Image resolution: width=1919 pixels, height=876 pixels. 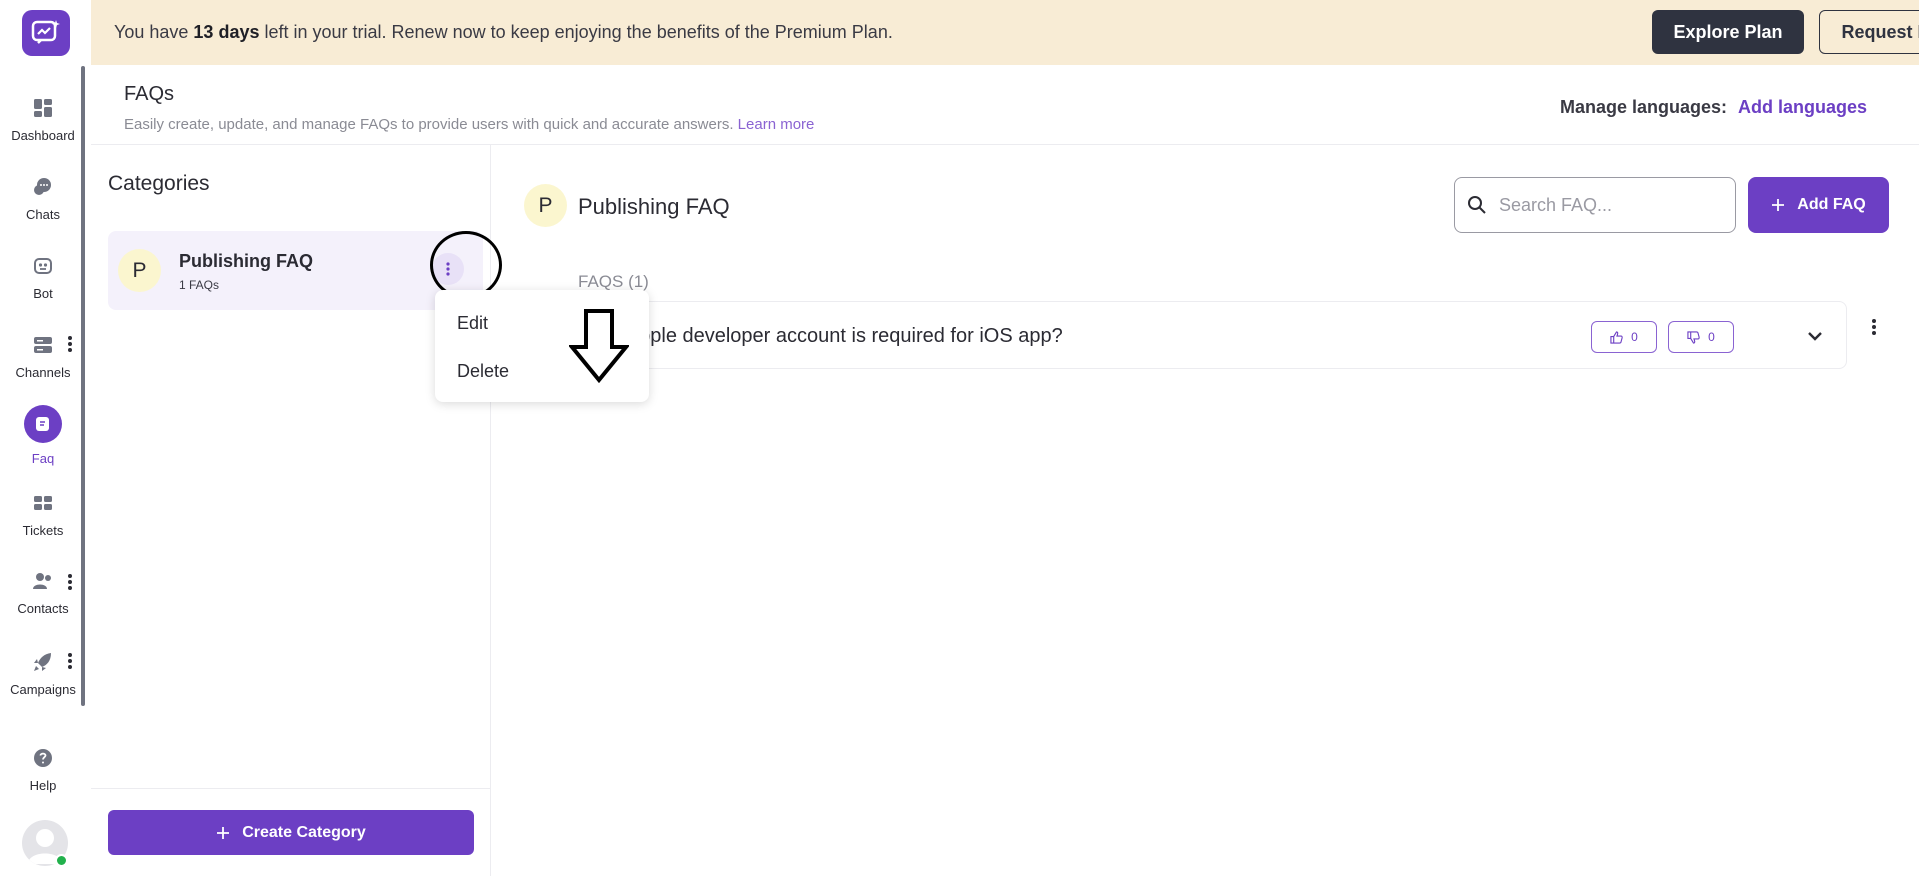 What do you see at coordinates (542, 346) in the screenshot?
I see `category-dropdown-menu: Edit Delete` at bounding box center [542, 346].